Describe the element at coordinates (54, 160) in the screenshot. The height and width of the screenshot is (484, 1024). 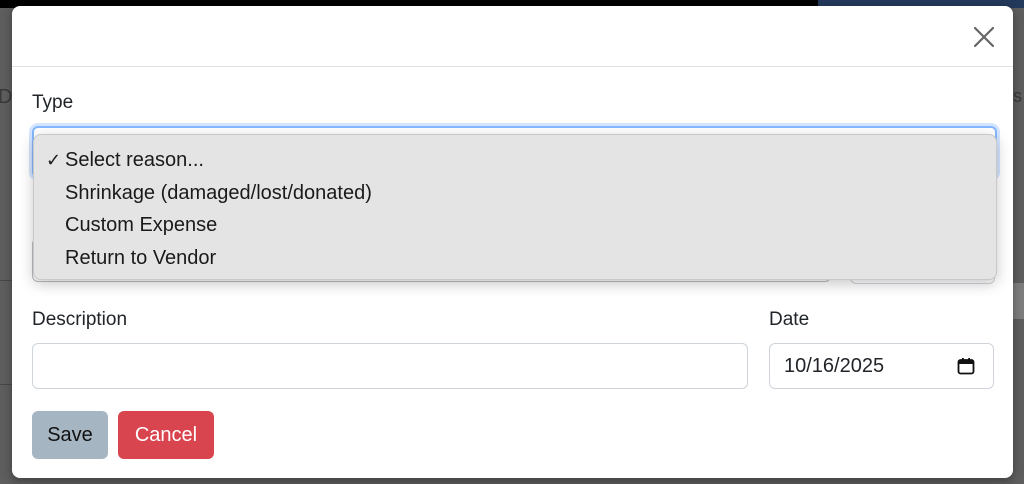
I see `checkmark-icon: ✓` at that location.